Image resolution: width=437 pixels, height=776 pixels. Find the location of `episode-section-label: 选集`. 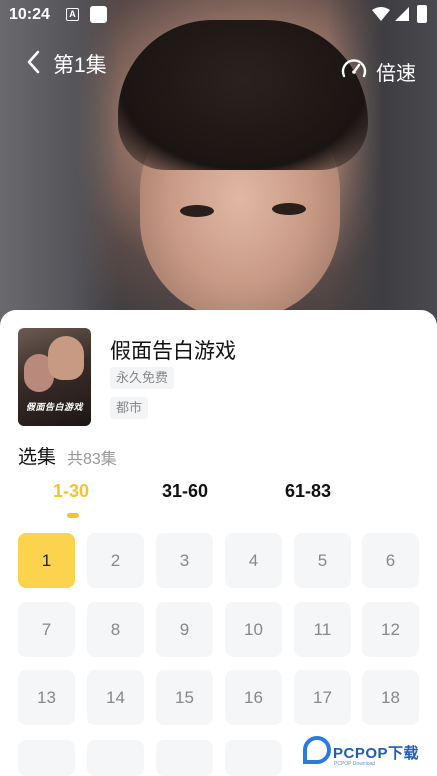

episode-section-label: 选集 is located at coordinates (37, 457).